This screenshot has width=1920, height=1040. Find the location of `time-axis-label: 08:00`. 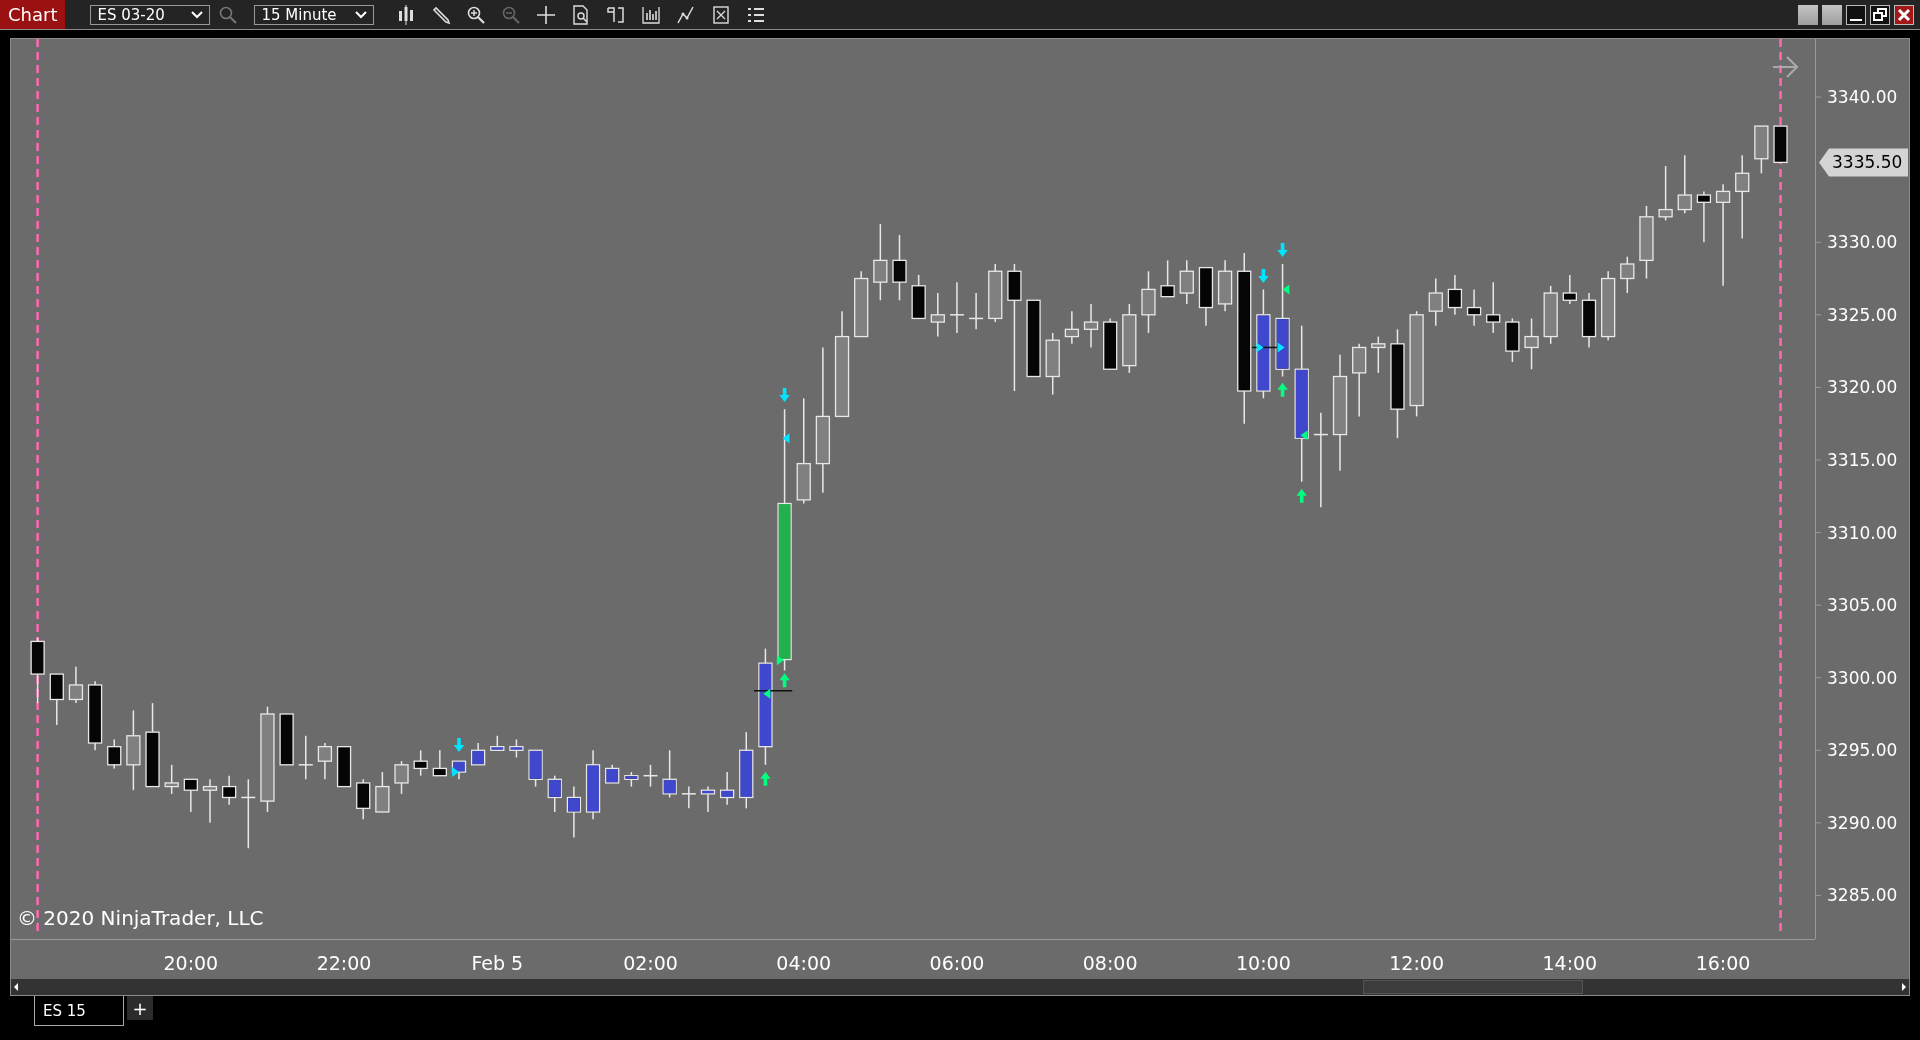

time-axis-label: 08:00 is located at coordinates (1110, 963).